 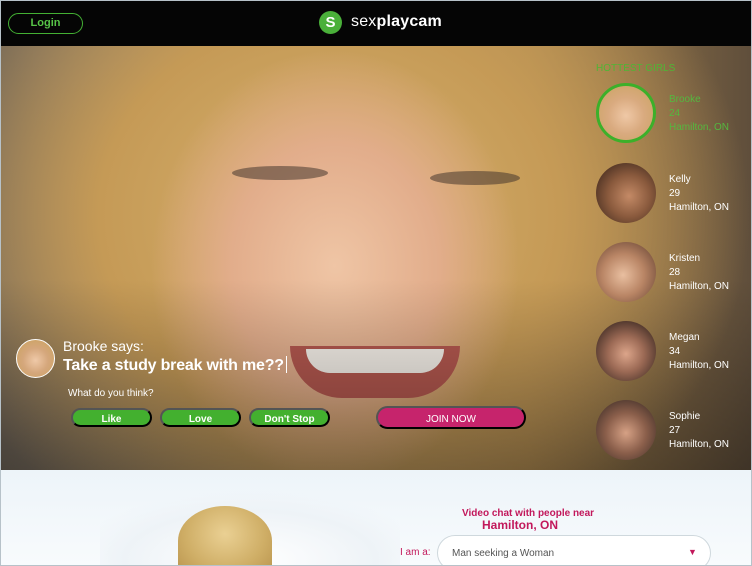 I want to click on girl-name: Brooke, so click(x=685, y=99).